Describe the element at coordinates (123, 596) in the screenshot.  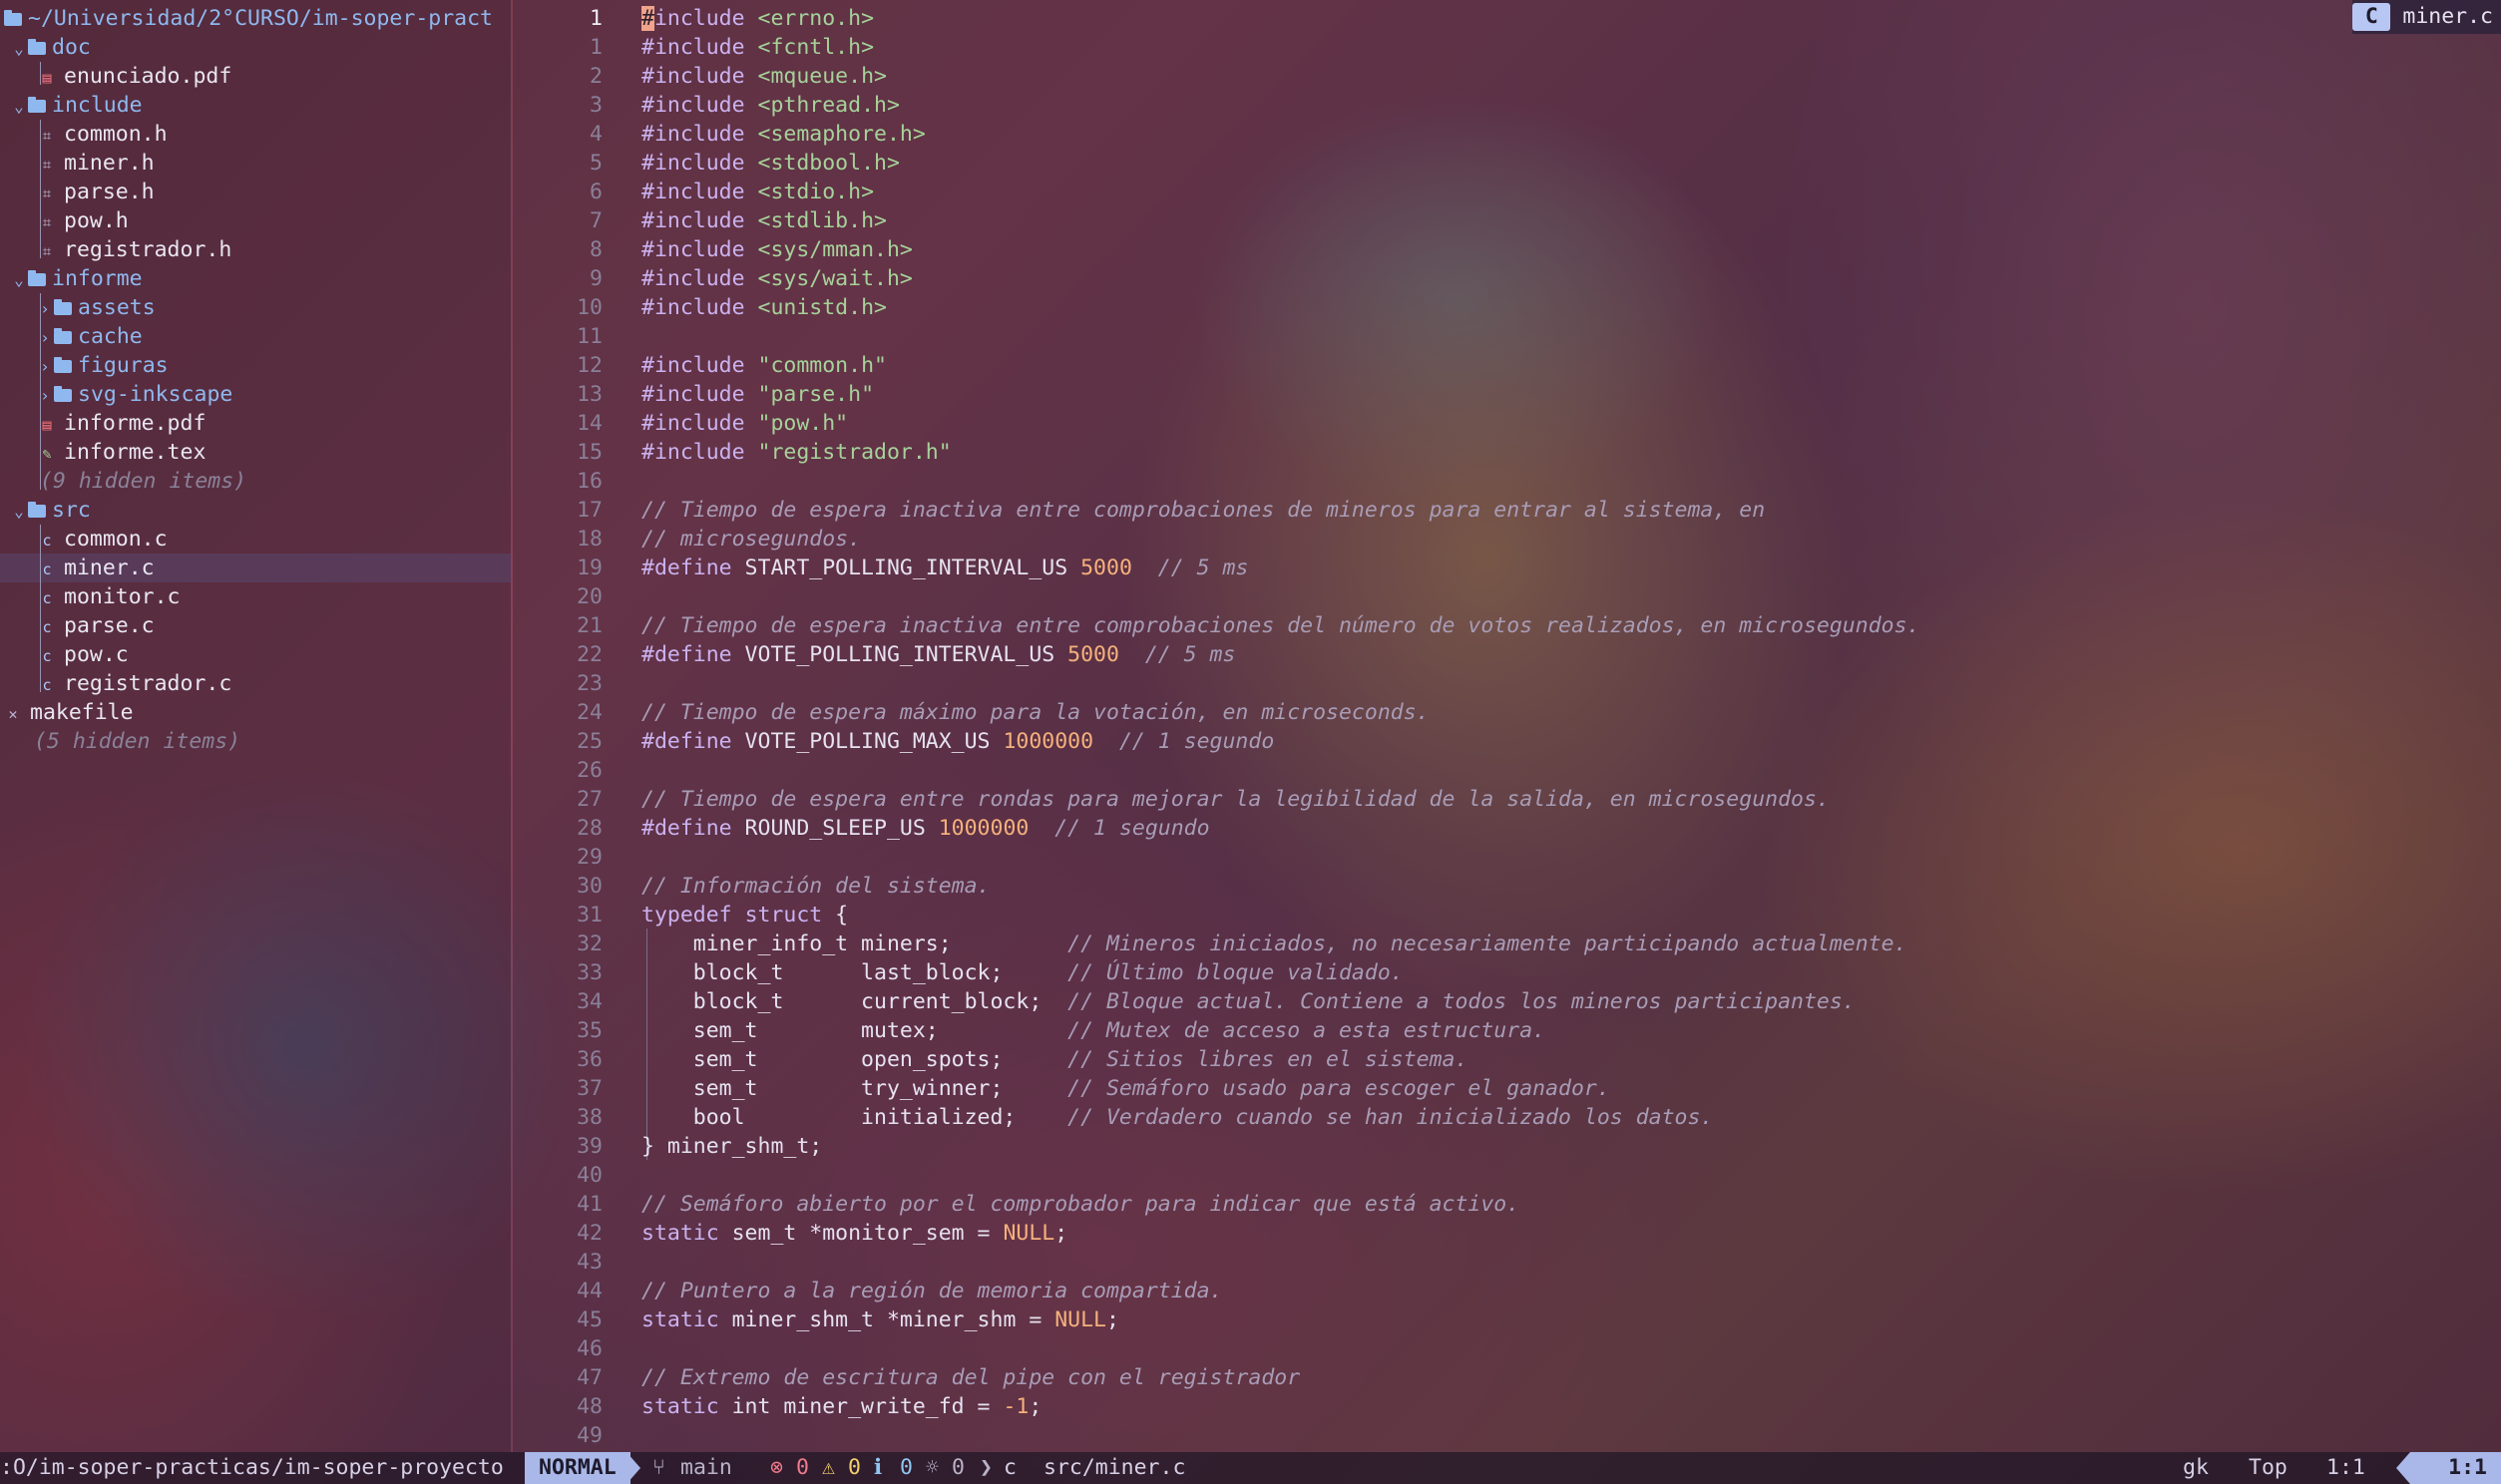
I see `tree-item-label: monitor.c` at that location.